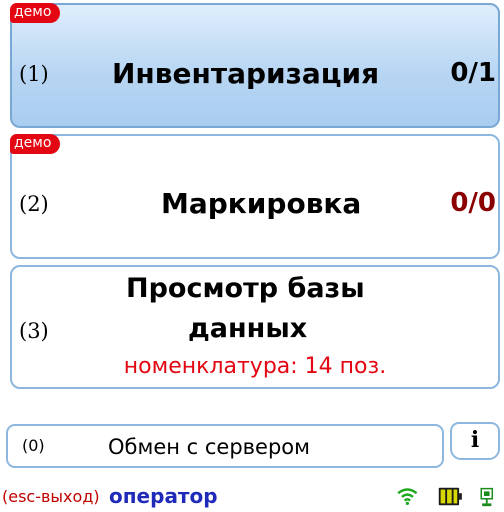 The width and height of the screenshot is (504, 512). What do you see at coordinates (473, 73) in the screenshot?
I see `menu-item-count: 0/1` at bounding box center [473, 73].